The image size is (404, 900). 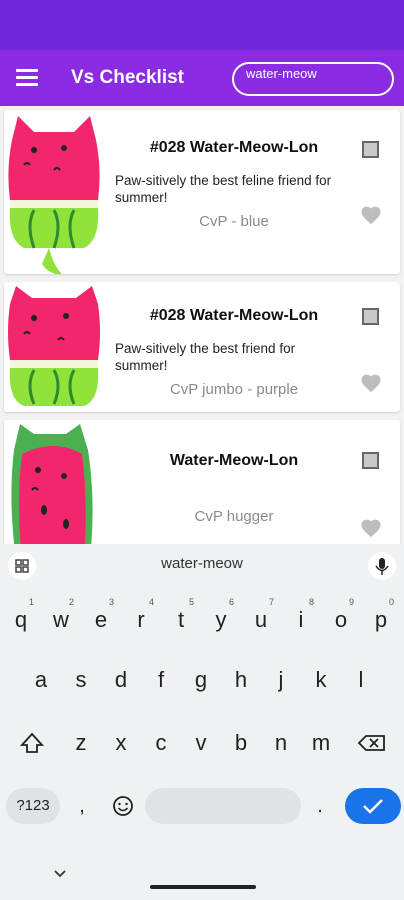 What do you see at coordinates (161, 743) in the screenshot?
I see `key-c: c` at bounding box center [161, 743].